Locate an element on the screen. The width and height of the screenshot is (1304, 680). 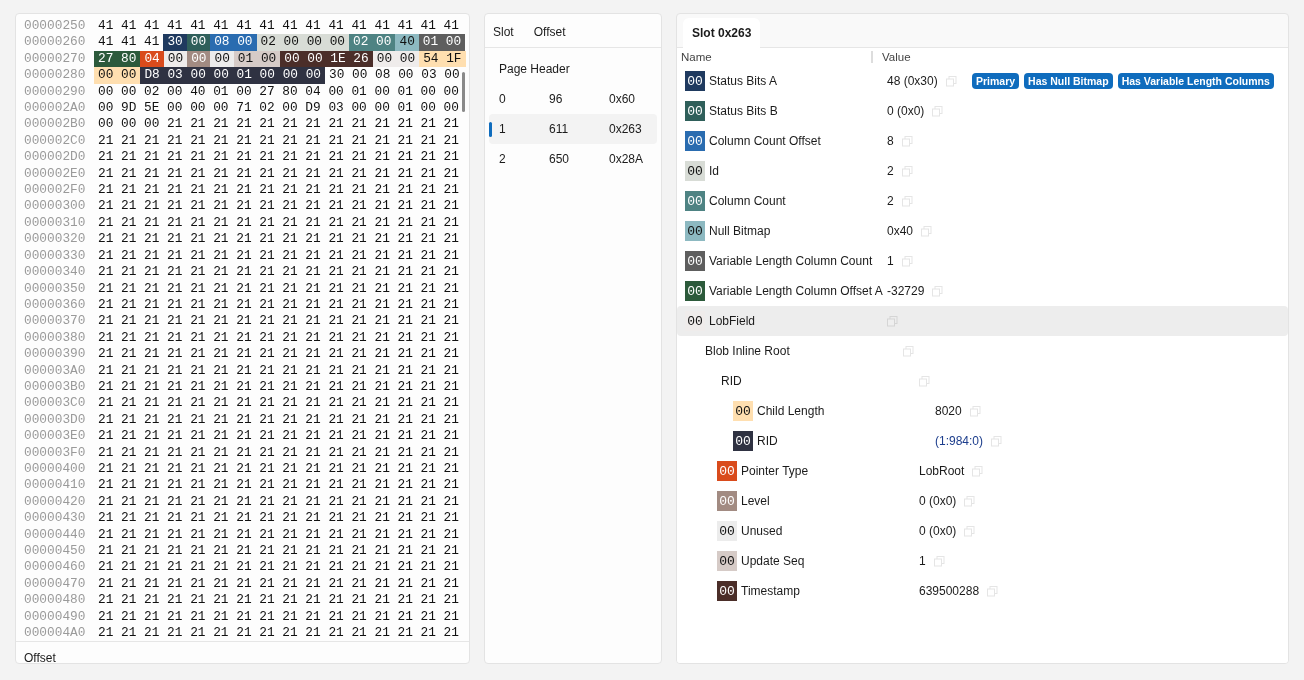
slot-row: Page Header is located at coordinates (573, 69).